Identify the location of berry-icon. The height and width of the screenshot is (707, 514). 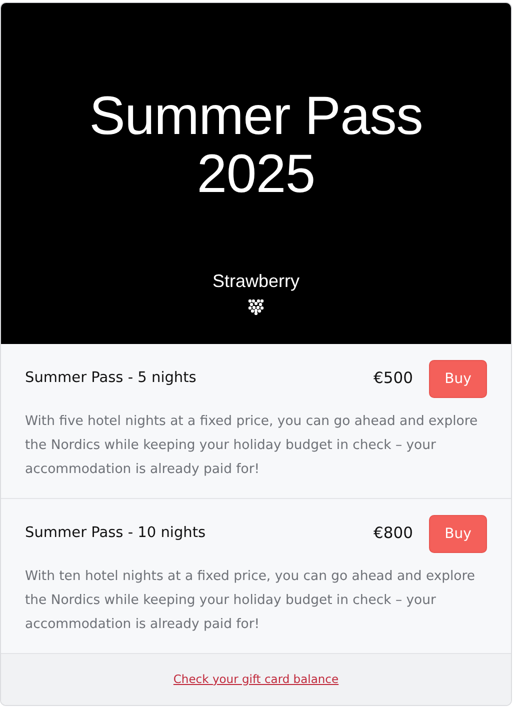
(256, 306).